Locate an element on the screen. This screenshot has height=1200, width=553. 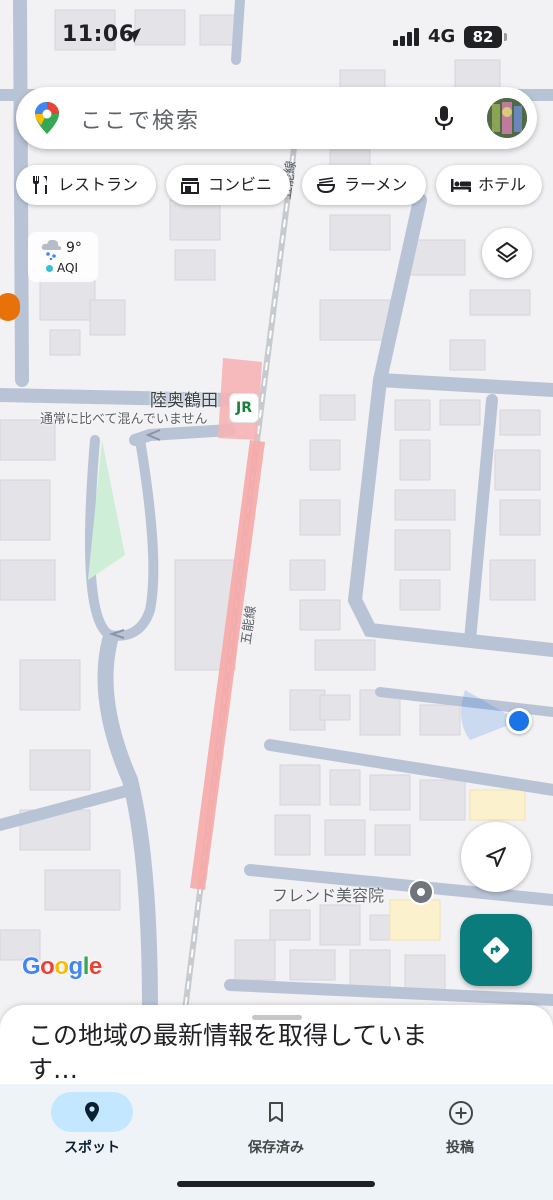
chip-hotel: ホテル is located at coordinates (489, 185).